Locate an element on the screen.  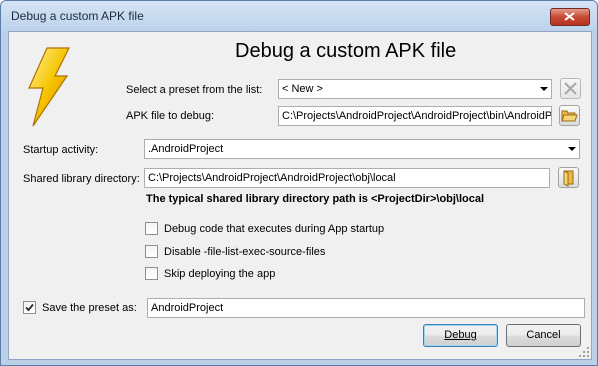
title-bar: Debug a custom APK file is located at coordinates (299, 16).